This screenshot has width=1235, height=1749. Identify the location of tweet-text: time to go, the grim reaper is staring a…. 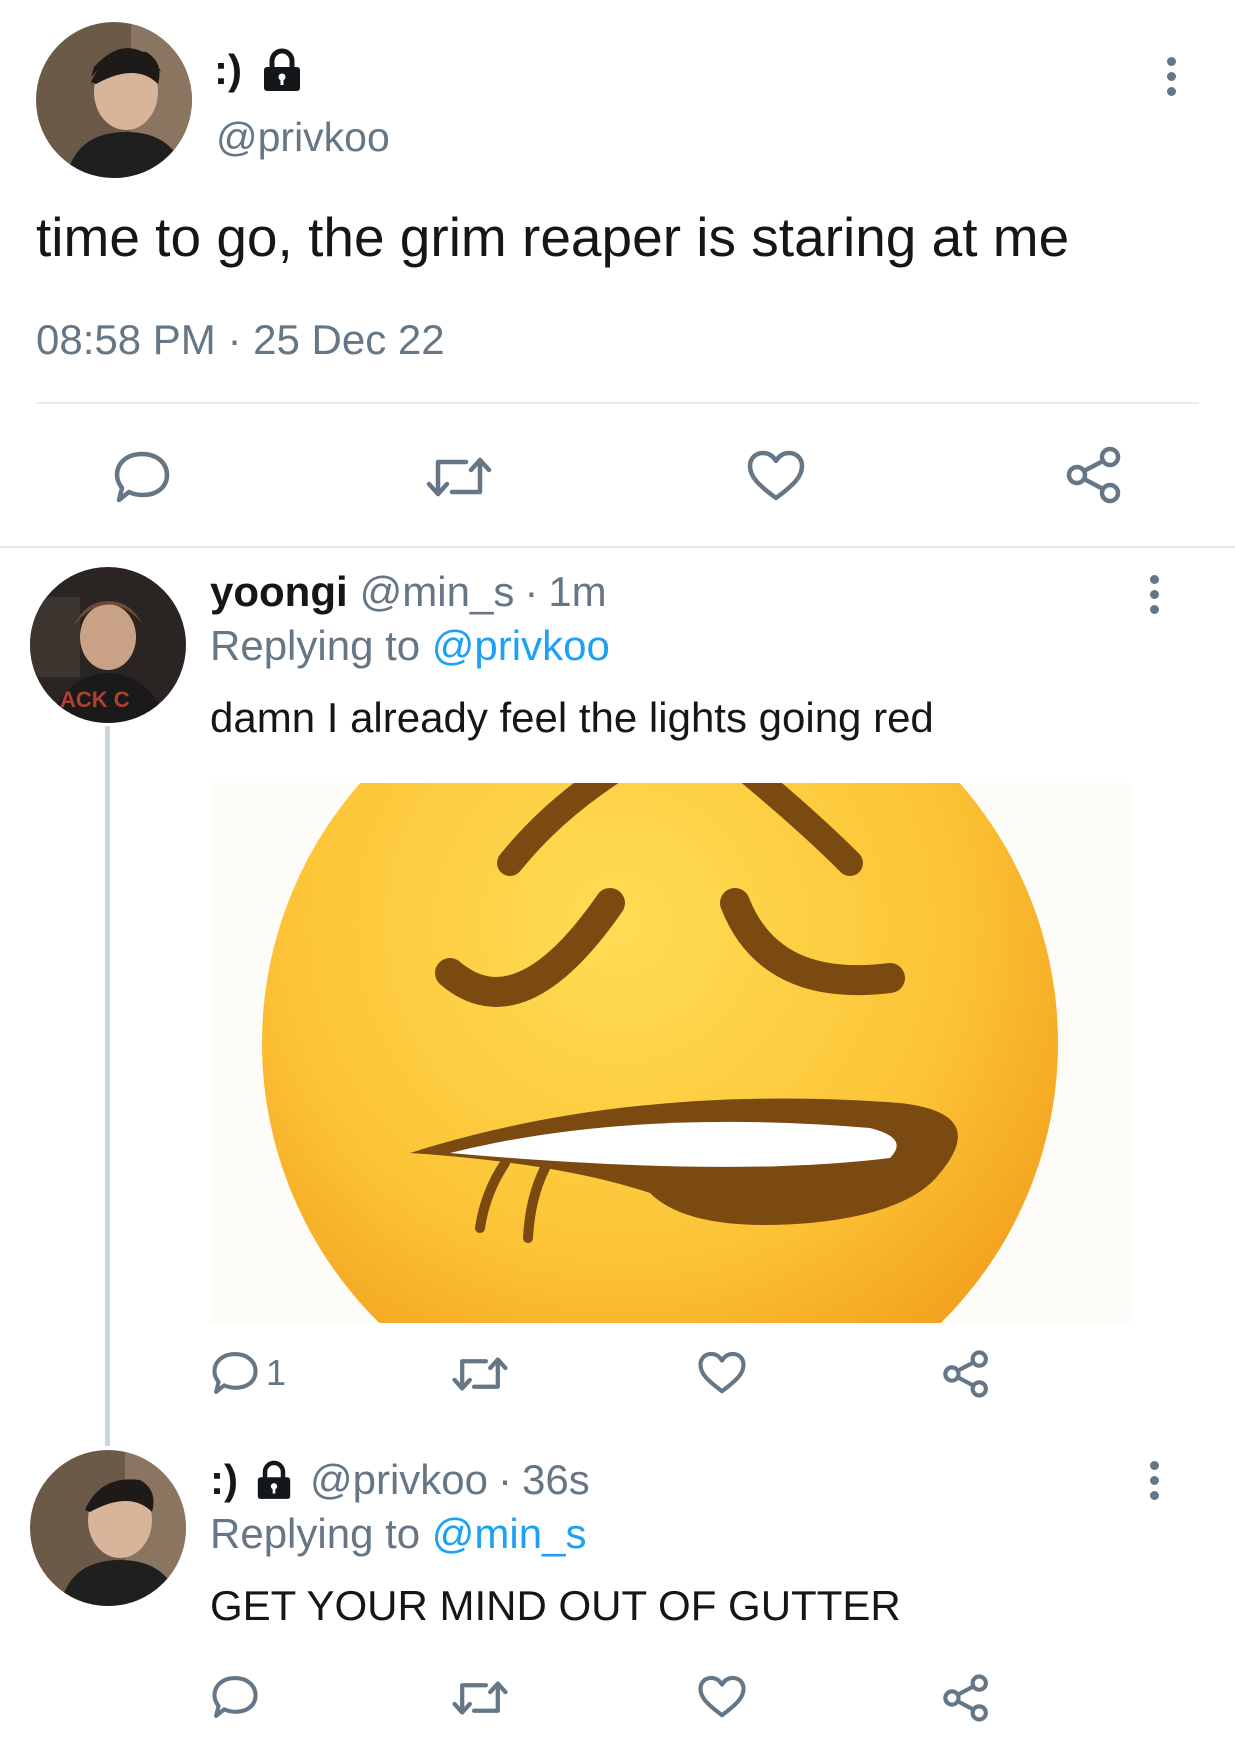
(553, 237).